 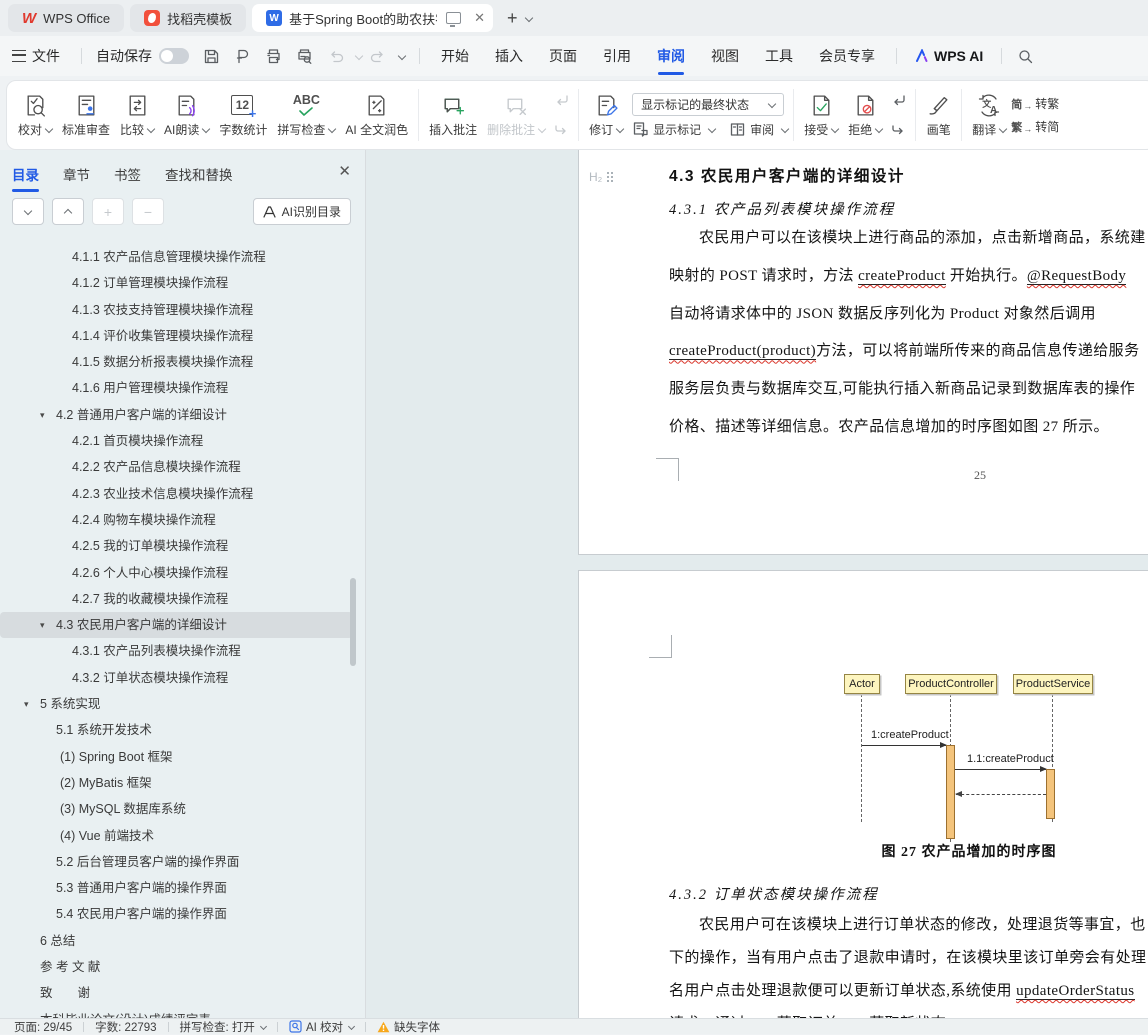 I want to click on toc-item: 4.1.6 用户管理模块操作流程, so click(x=182, y=388).